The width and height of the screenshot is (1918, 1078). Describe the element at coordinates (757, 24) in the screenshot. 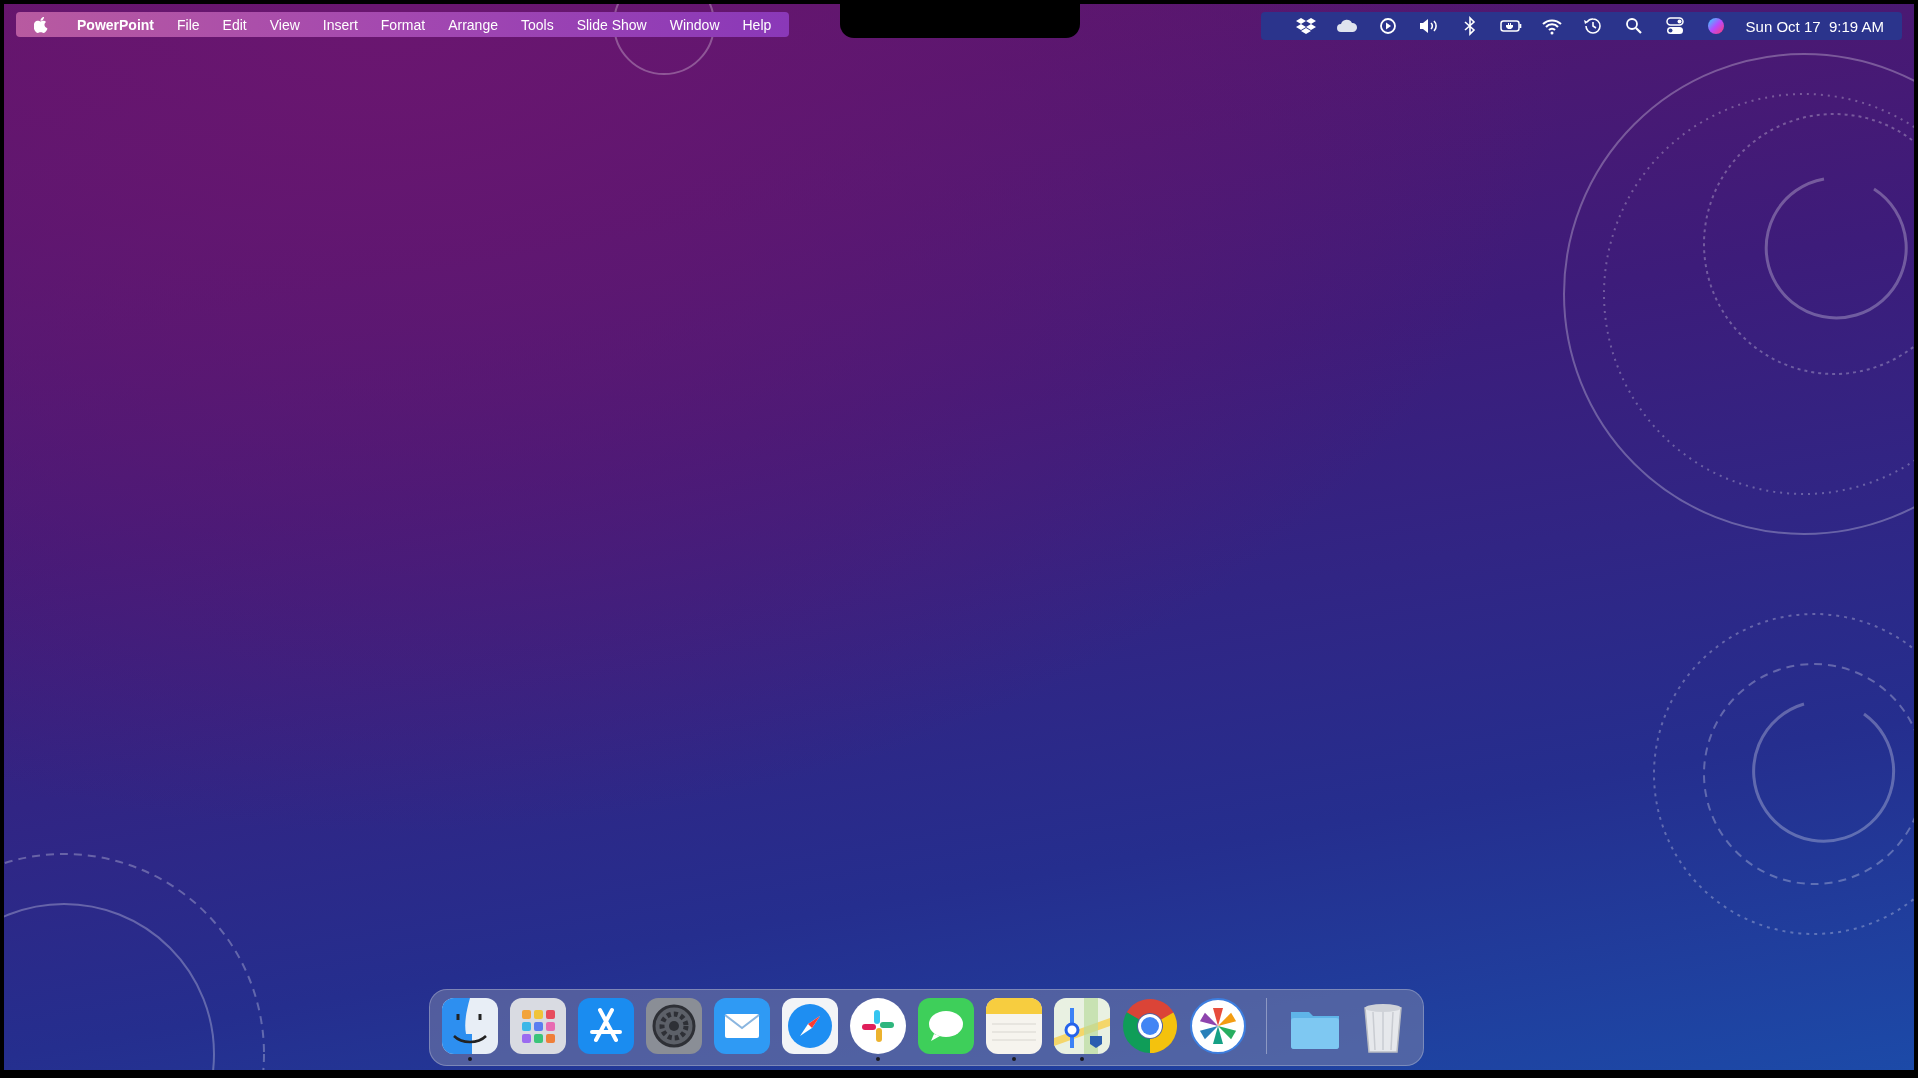

I see `menu-item: Help` at that location.